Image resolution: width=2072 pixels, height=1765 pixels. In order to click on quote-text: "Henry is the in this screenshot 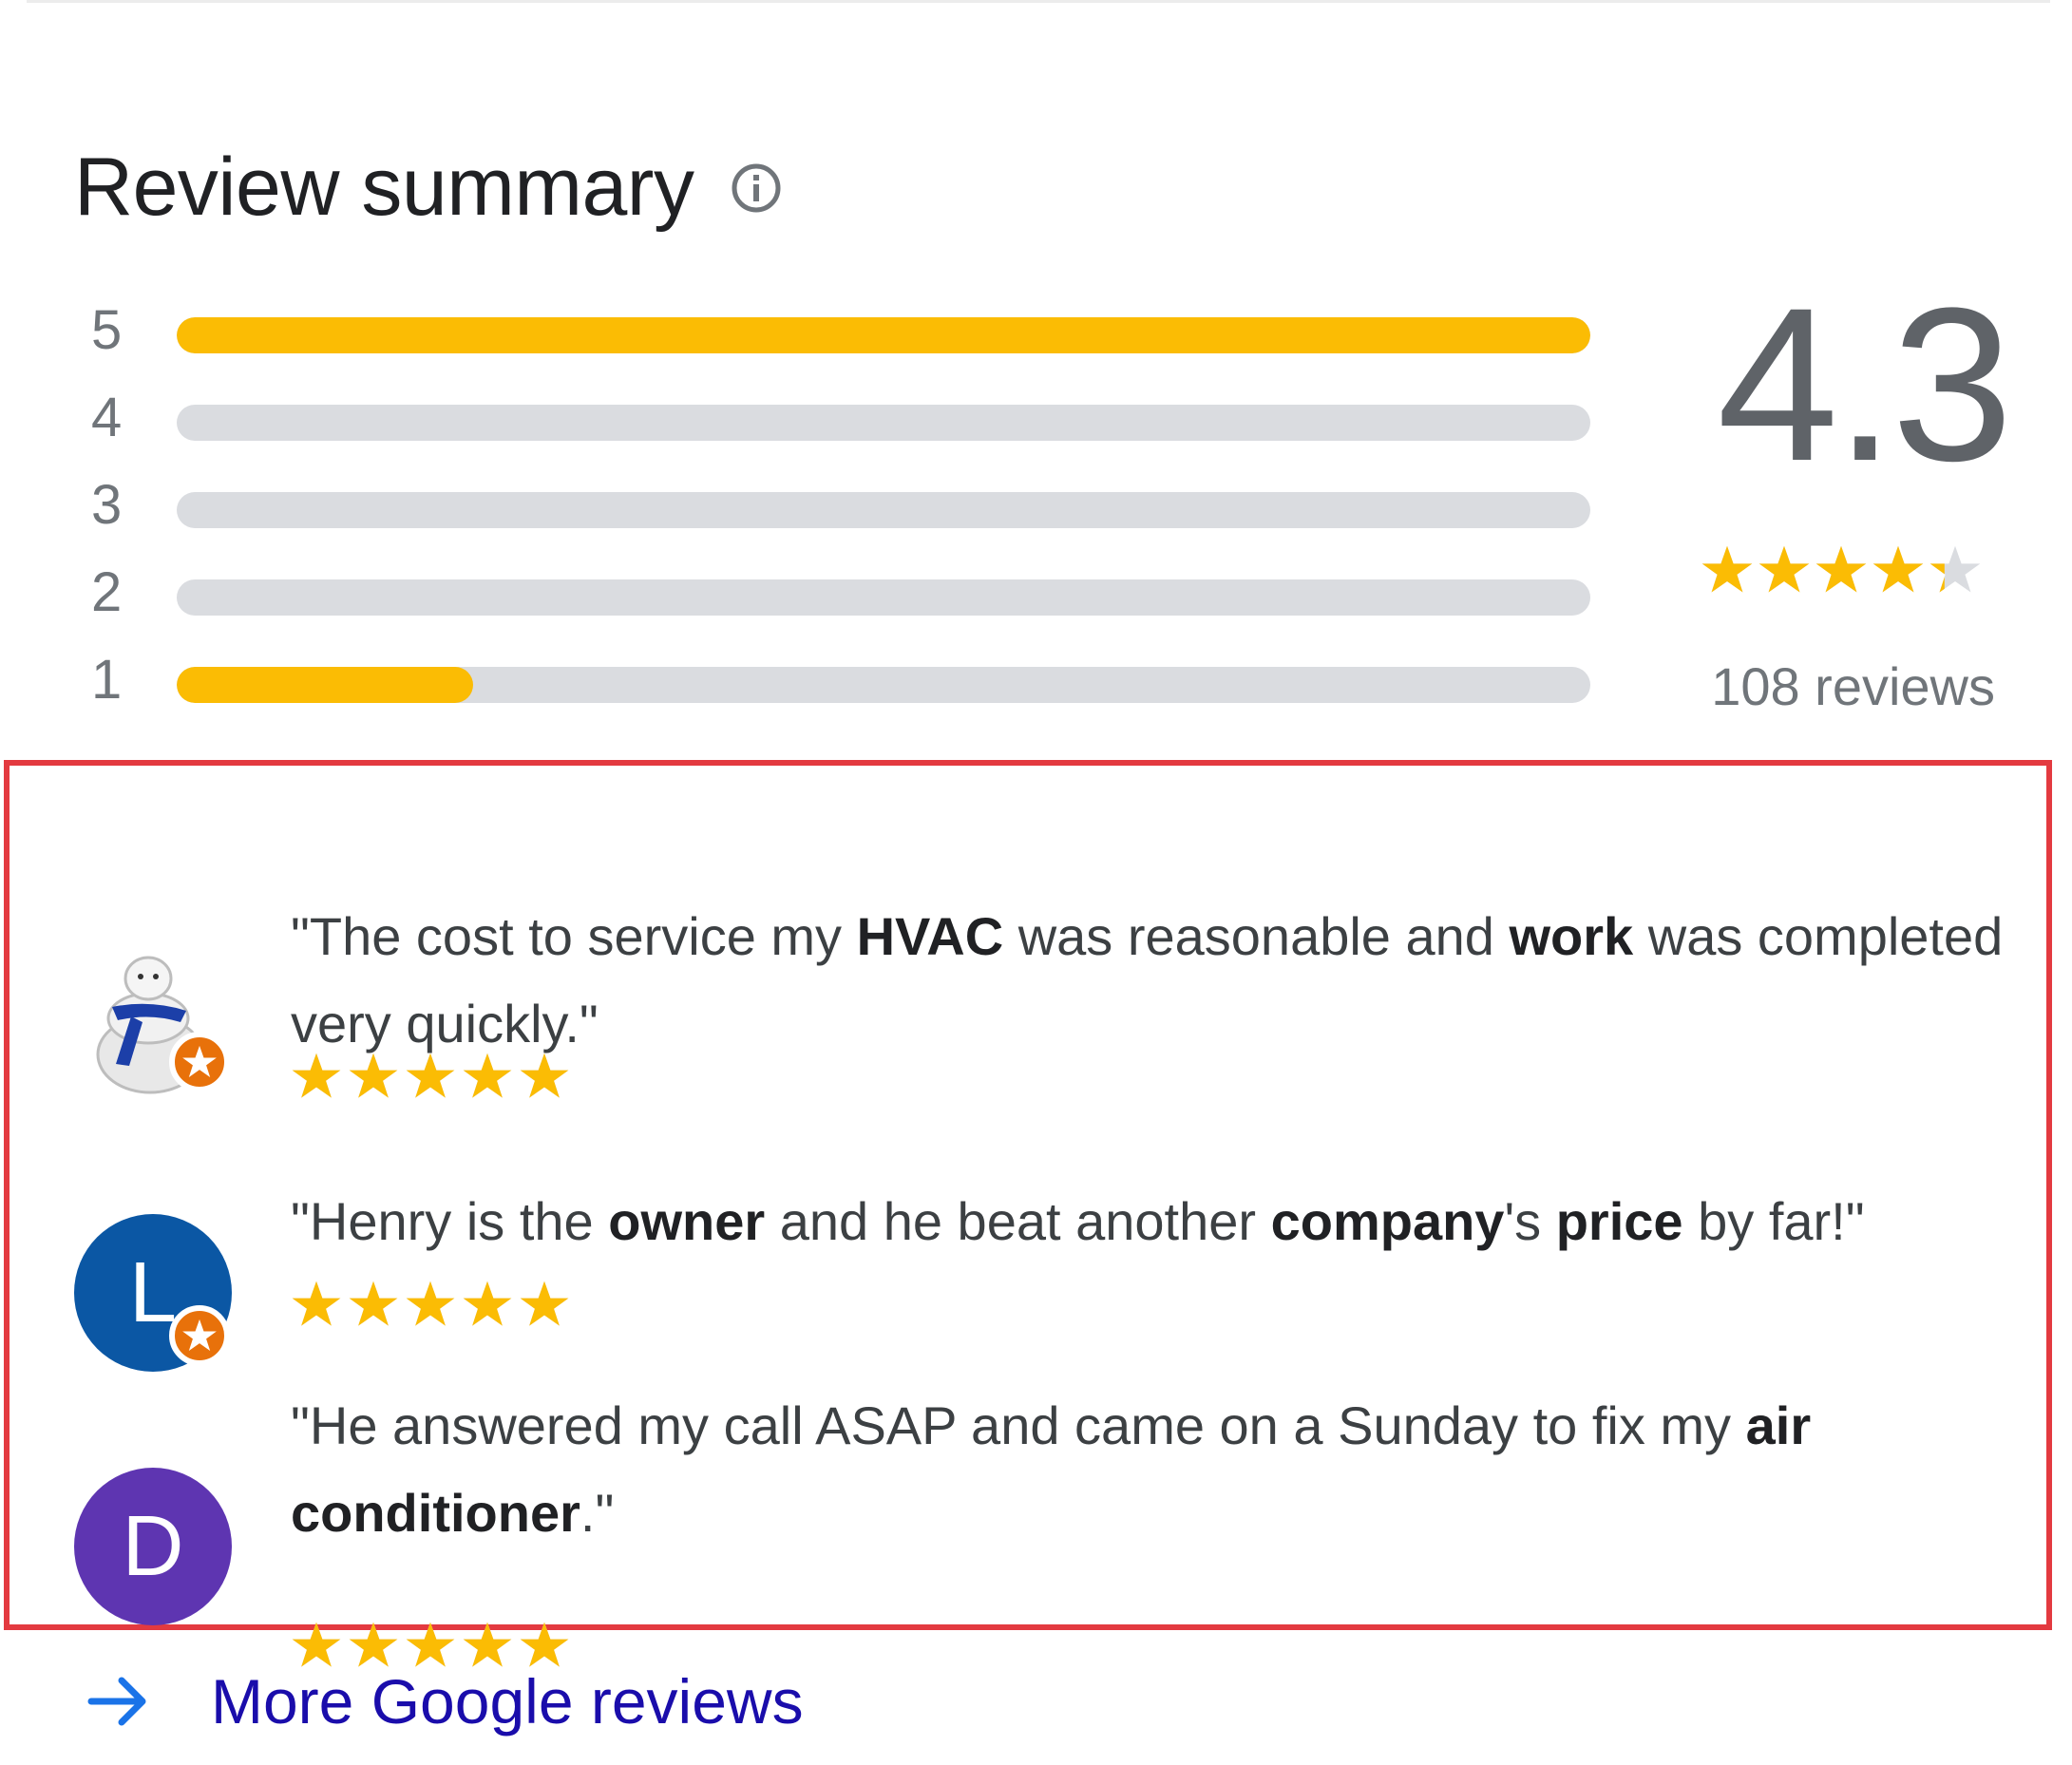, I will do `click(450, 1221)`.